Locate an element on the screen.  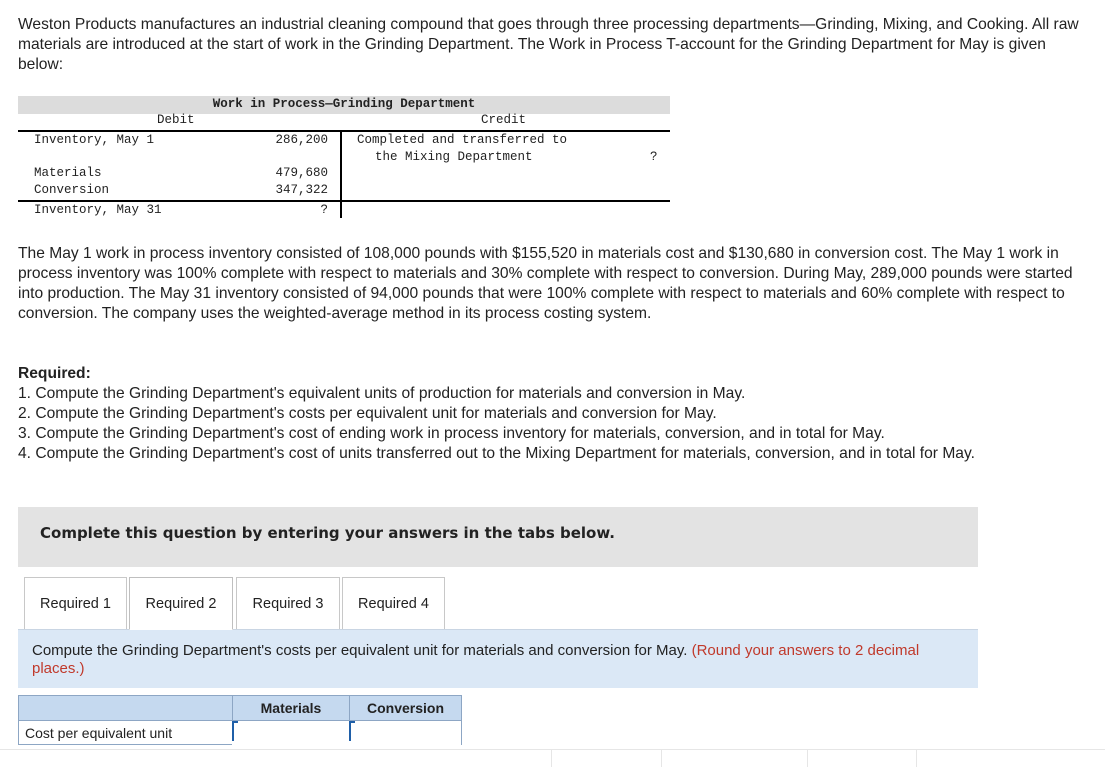
credit-description-line2: the Mixing Department is located at coordinates (454, 157).